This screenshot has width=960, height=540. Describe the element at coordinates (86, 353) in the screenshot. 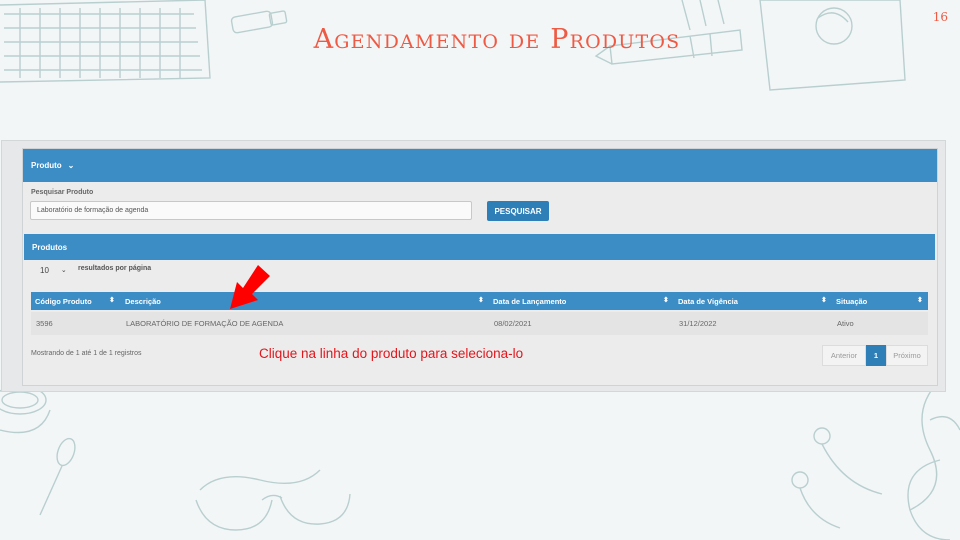

I see `records-info: Mostrando de 1 até 1 de 1 registros` at that location.